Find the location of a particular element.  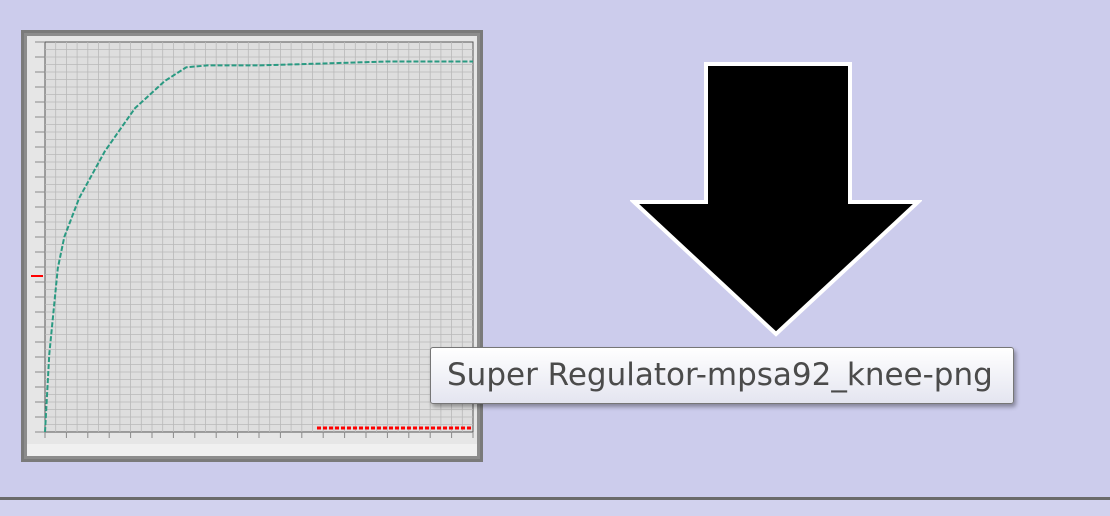

down-arrow-icon is located at coordinates (776, 199).